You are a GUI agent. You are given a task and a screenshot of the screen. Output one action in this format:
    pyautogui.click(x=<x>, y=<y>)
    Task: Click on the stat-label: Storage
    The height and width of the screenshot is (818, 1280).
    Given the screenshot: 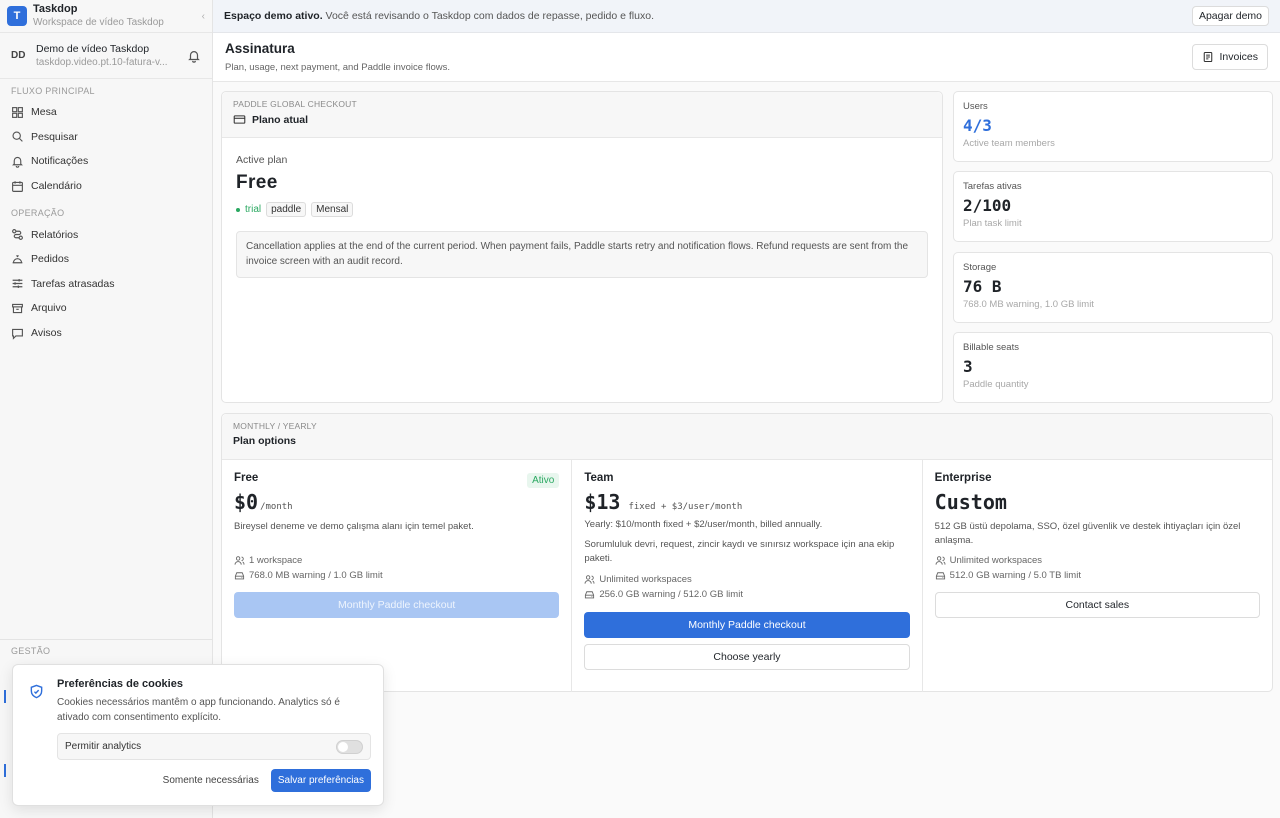 What is the action you would take?
    pyautogui.click(x=980, y=267)
    